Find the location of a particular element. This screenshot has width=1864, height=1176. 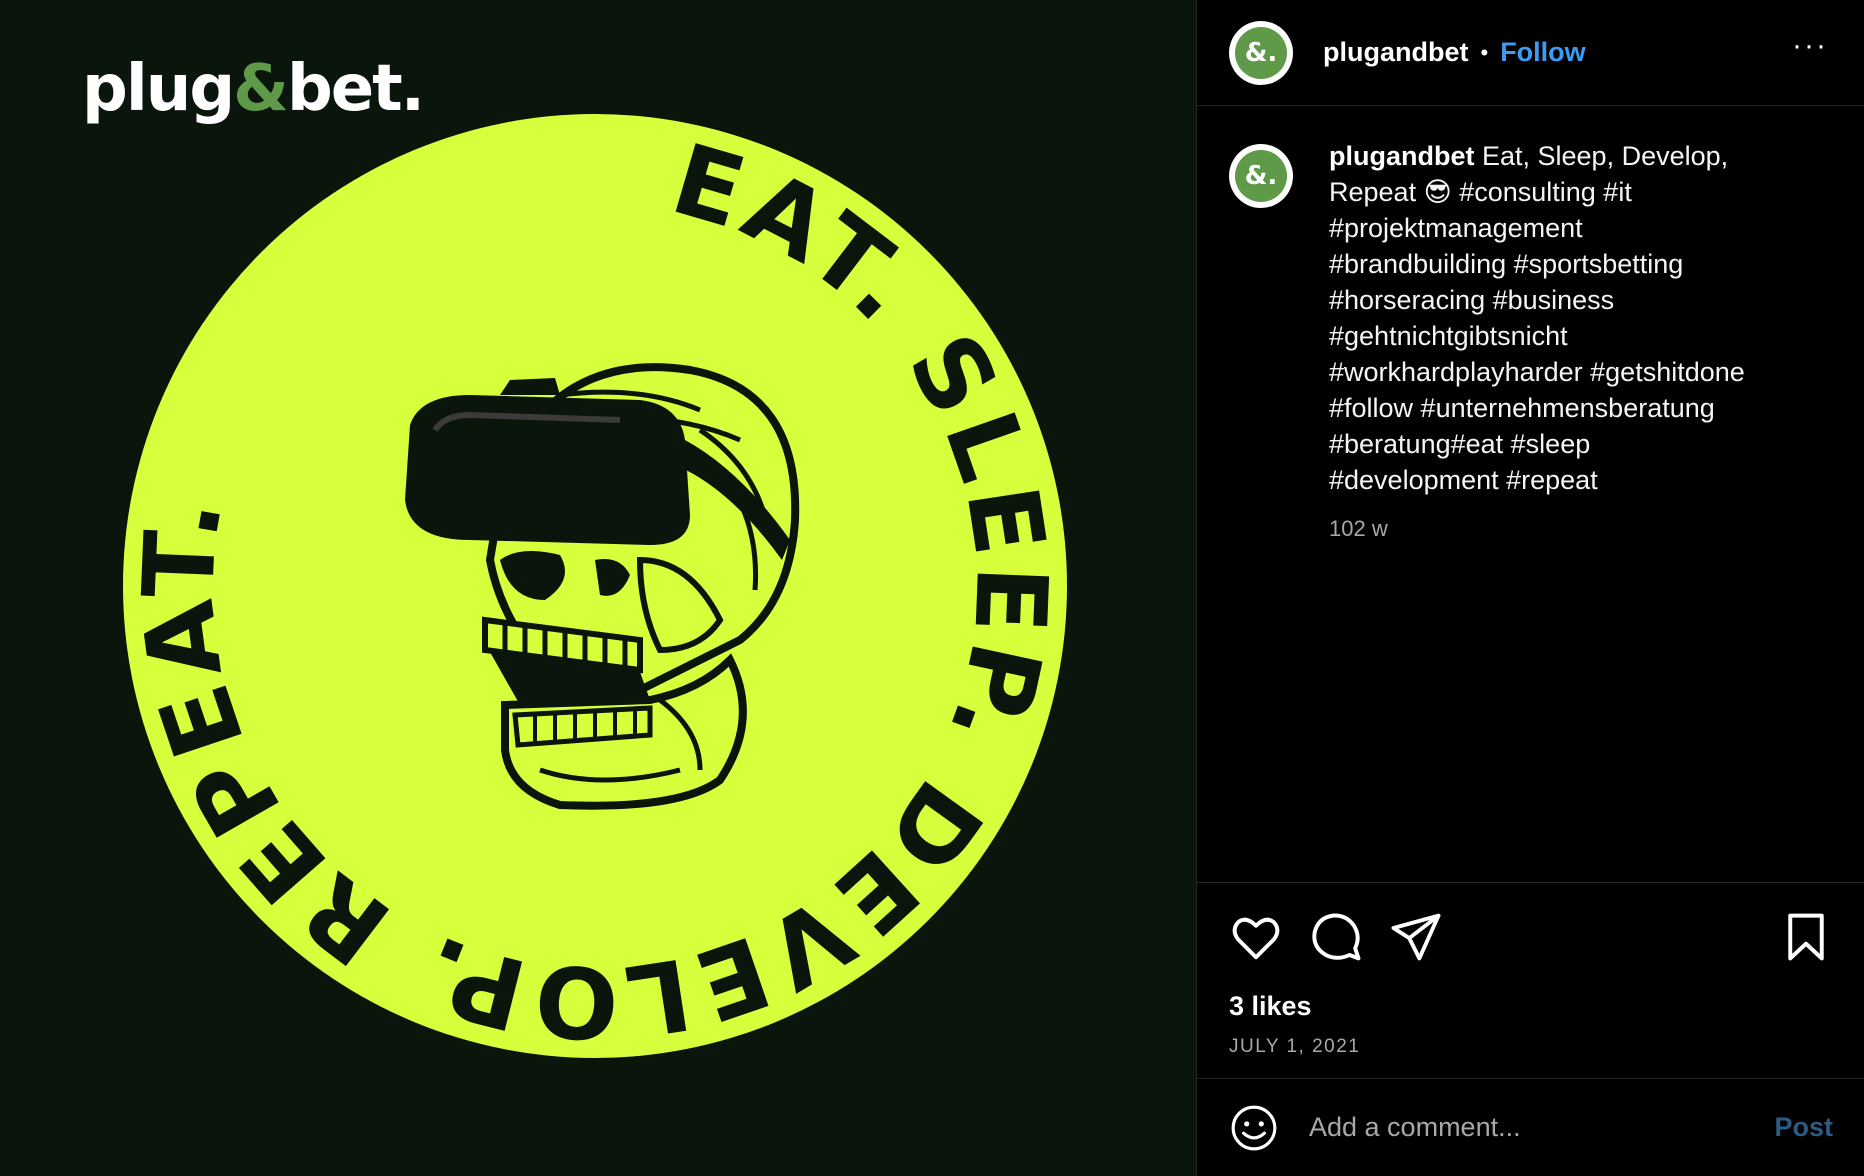

avatar: &. is located at coordinates (1261, 52).